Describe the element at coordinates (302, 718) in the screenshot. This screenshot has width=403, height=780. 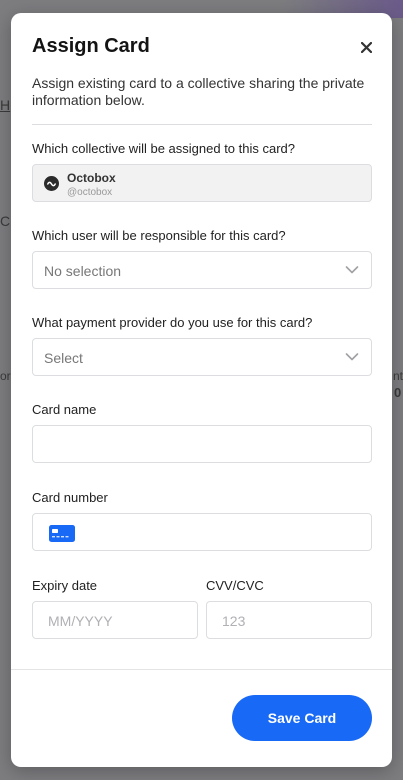
I see `save-card-button: Save Card` at that location.